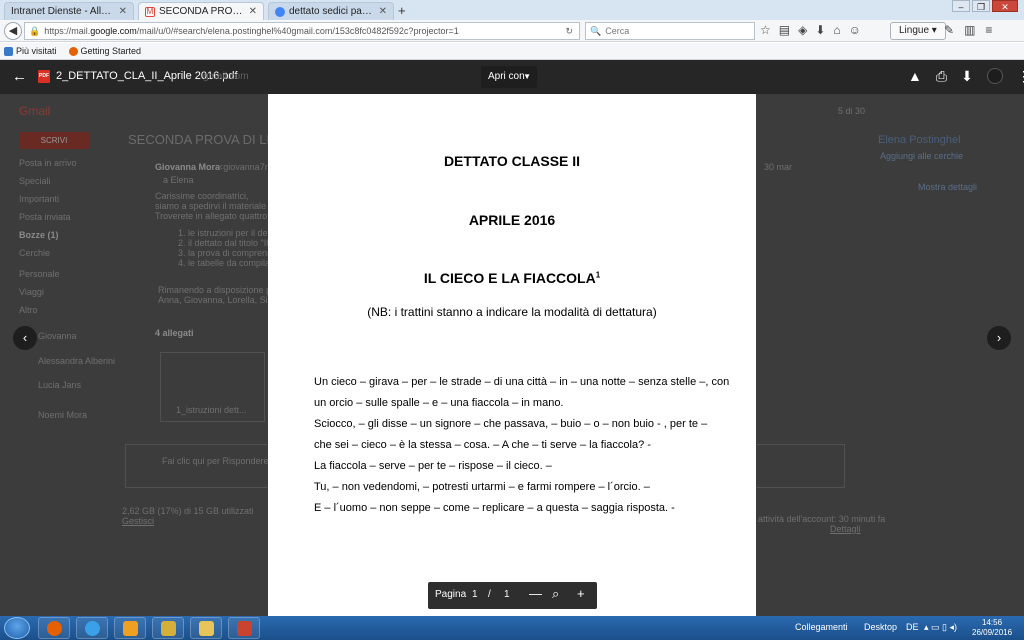 Image resolution: width=1024 pixels, height=640 pixels. Describe the element at coordinates (512, 161) in the screenshot. I see `document-title: DETTATO CLASSE II` at that location.